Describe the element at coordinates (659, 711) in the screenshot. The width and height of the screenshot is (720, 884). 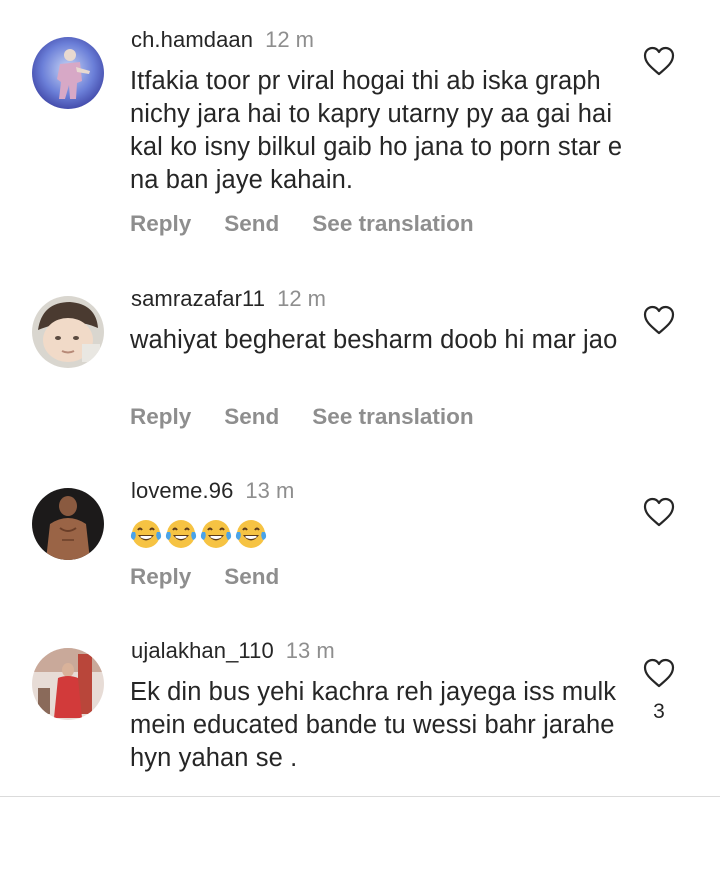
I see `like-count: 3` at that location.